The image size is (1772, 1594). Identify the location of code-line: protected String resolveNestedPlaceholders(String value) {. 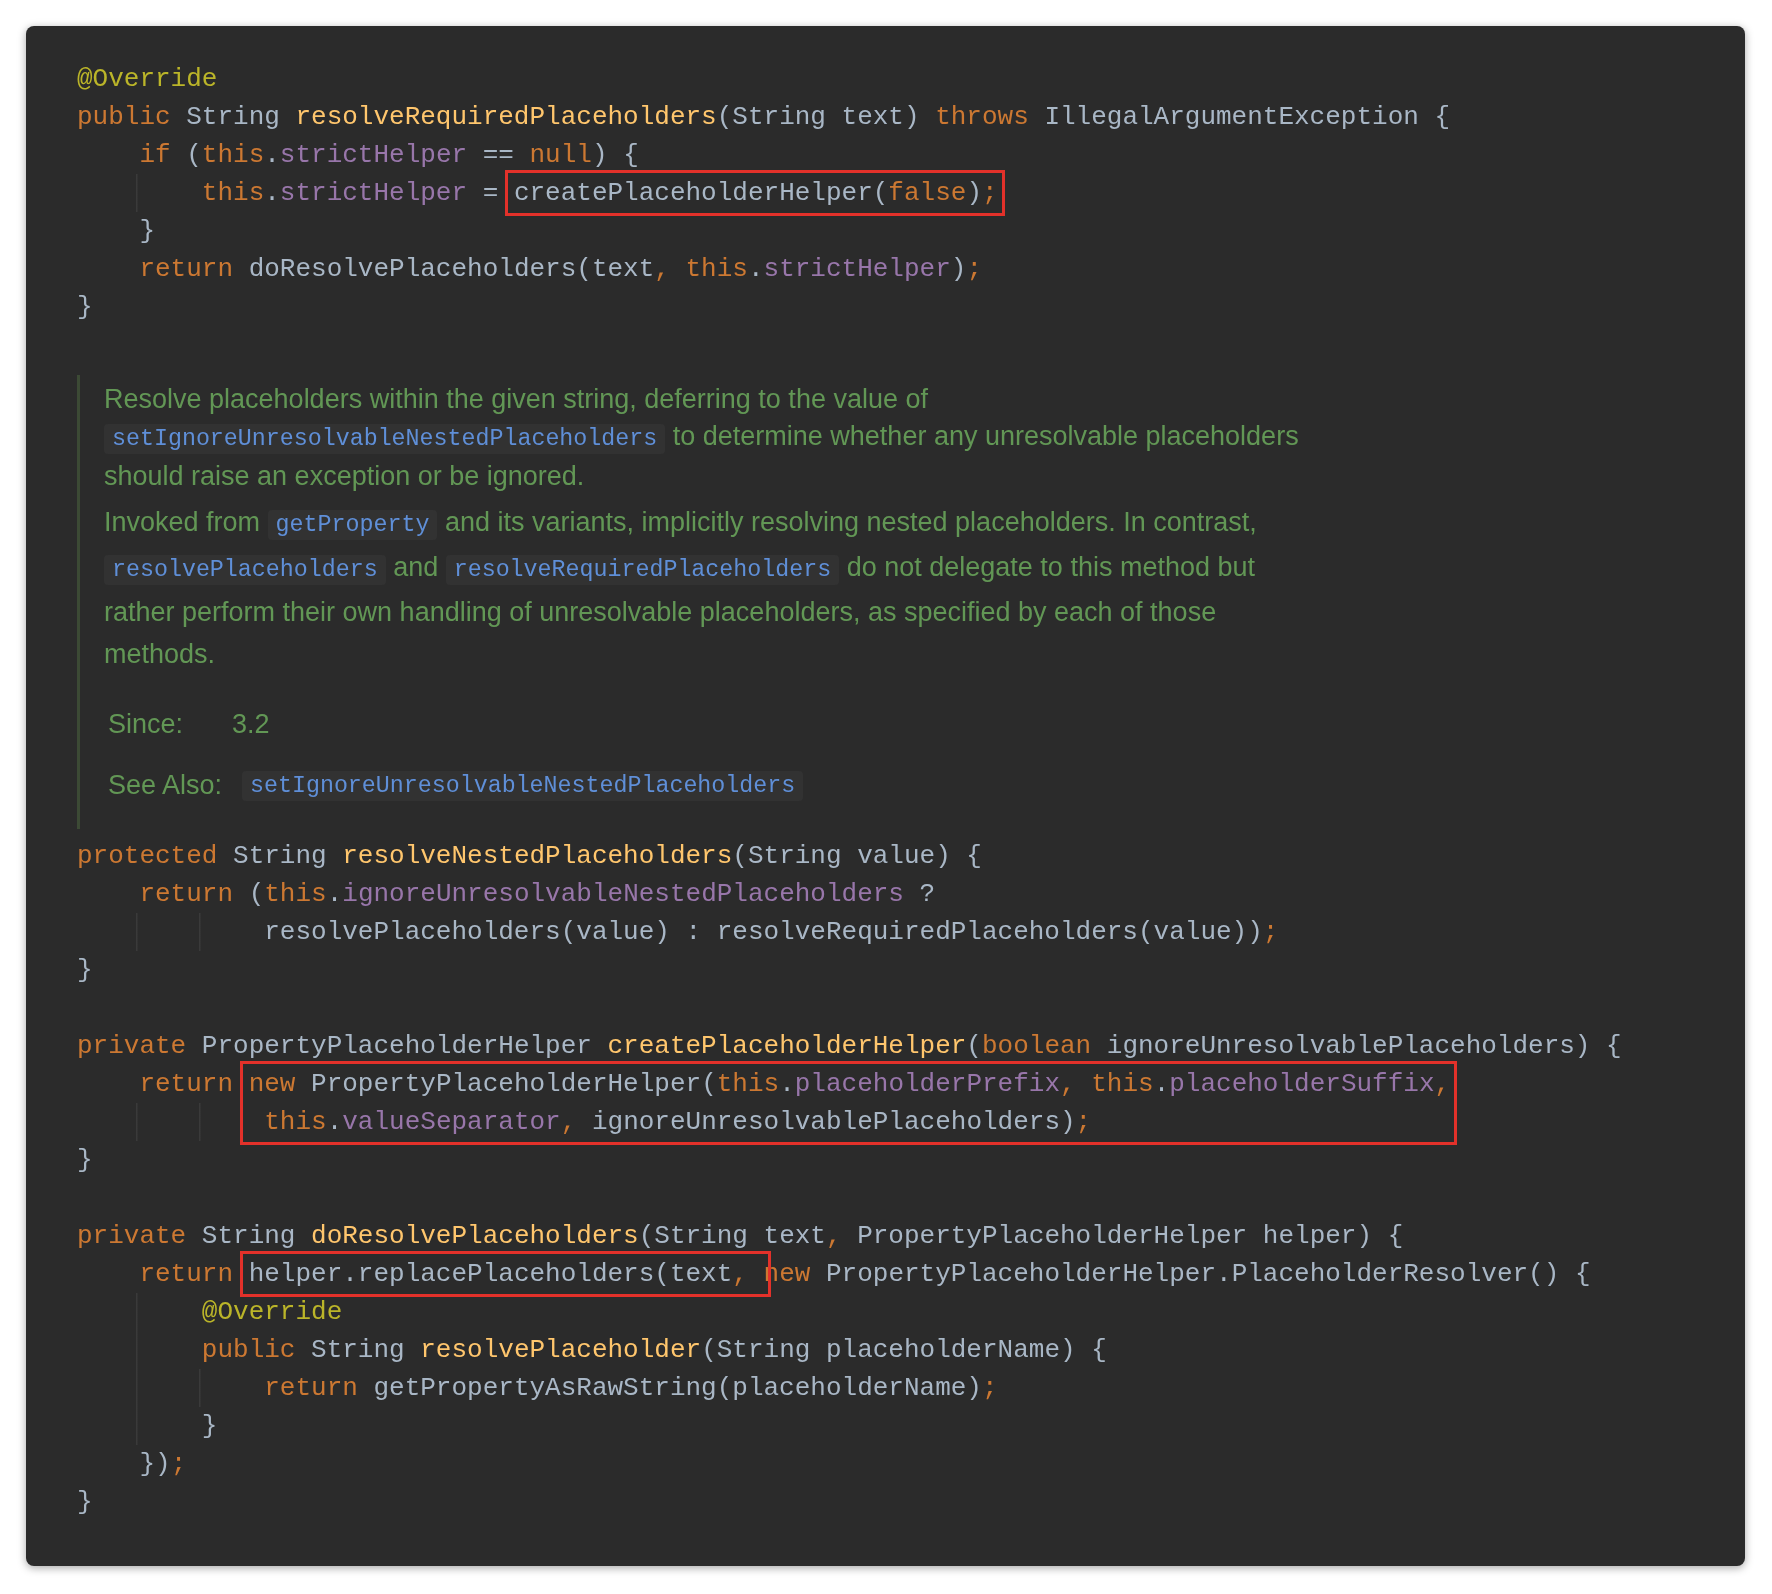
(530, 856).